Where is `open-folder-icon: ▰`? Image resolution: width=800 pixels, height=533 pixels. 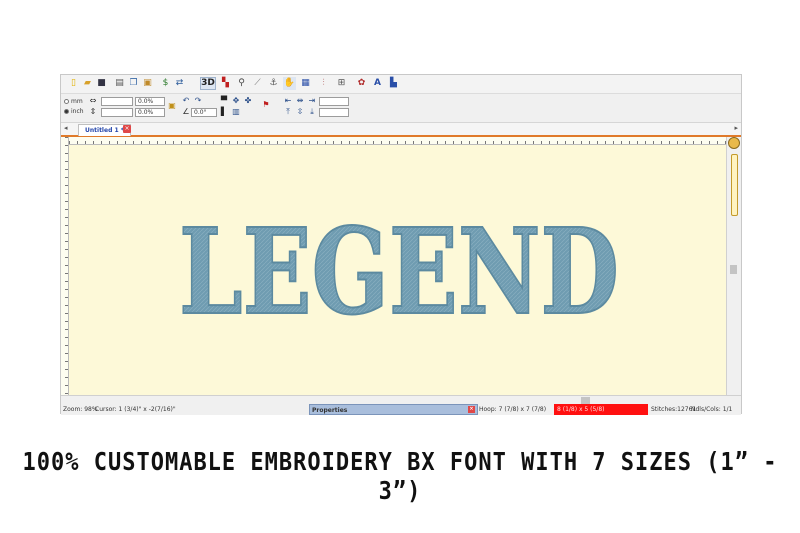 open-folder-icon: ▰ is located at coordinates (87, 83).